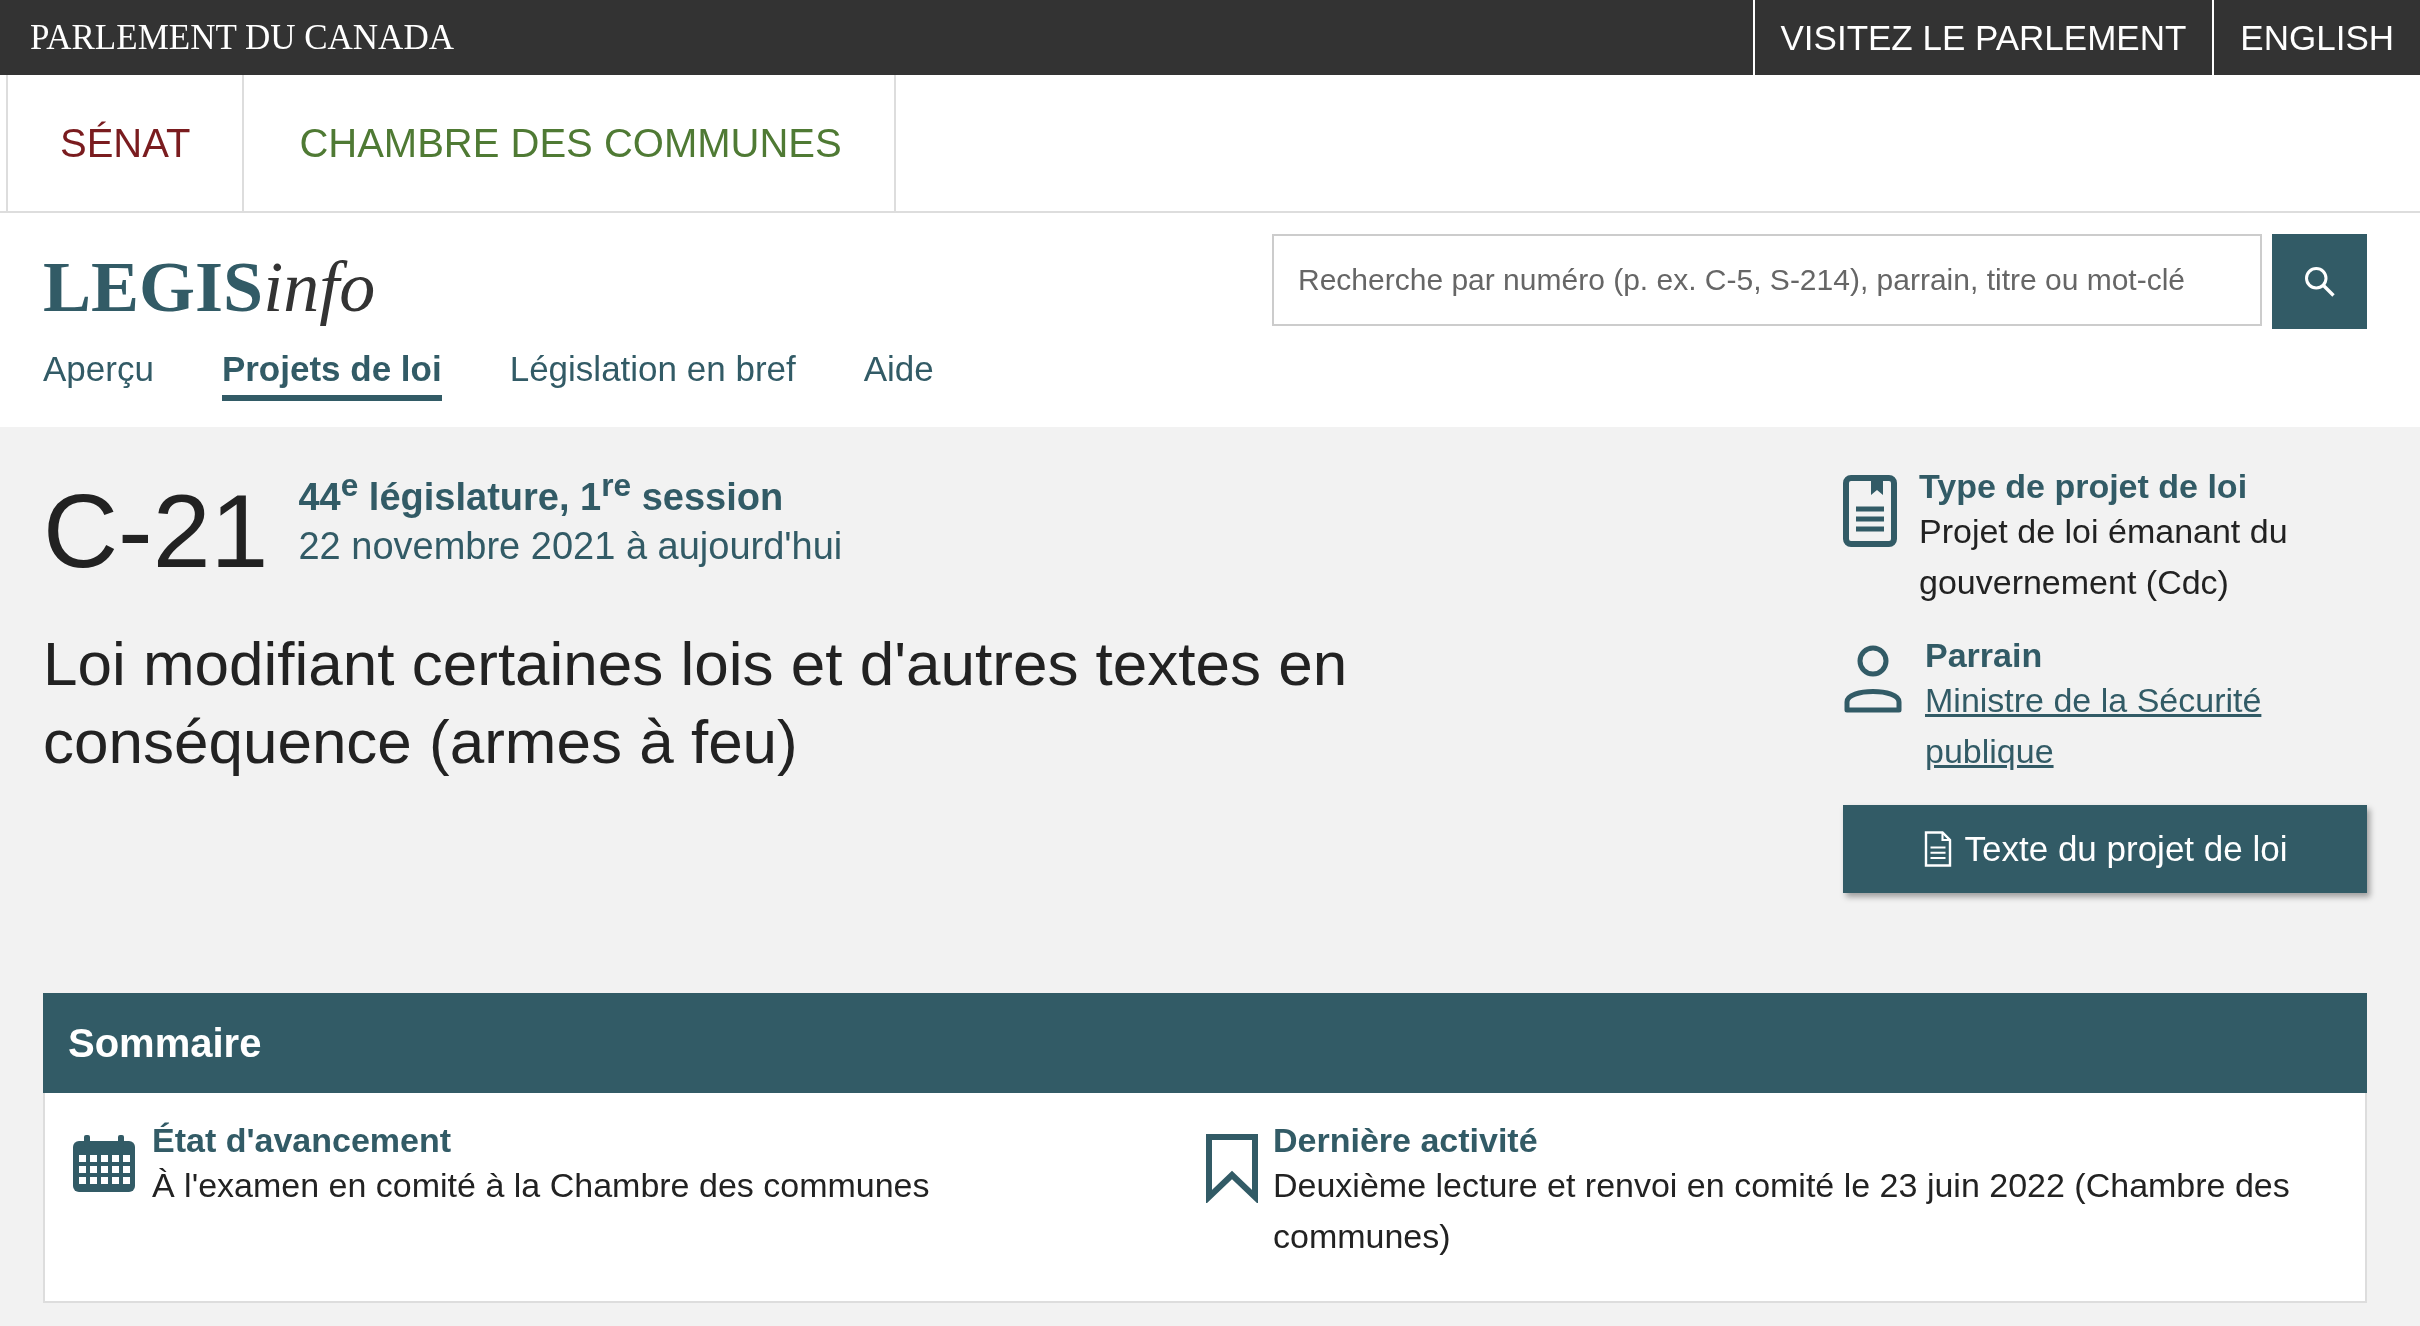  Describe the element at coordinates (302, 1140) in the screenshot. I see `summary-label: État d'avancement` at that location.